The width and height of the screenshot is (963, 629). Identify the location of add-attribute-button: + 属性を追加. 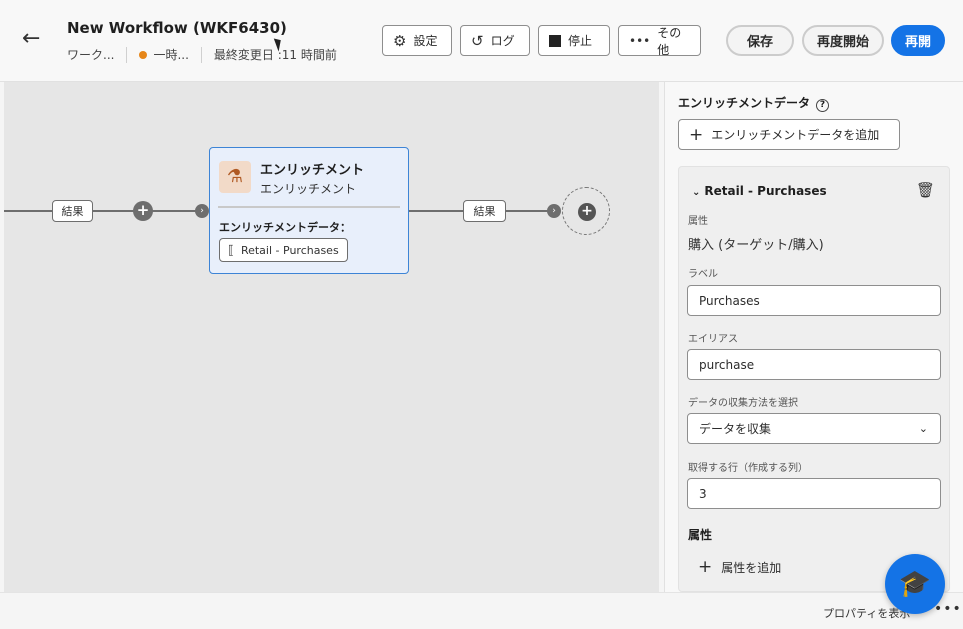
(739, 567).